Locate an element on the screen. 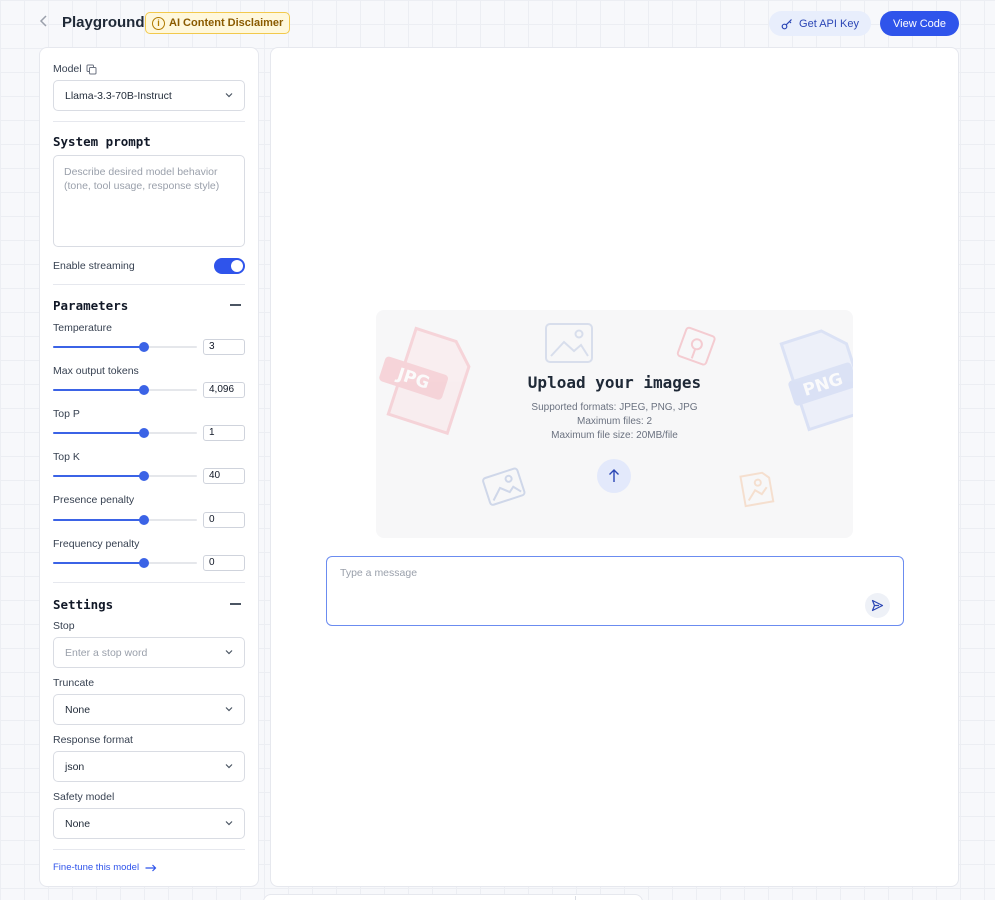  max-tokens-input: 4,096 is located at coordinates (224, 390).